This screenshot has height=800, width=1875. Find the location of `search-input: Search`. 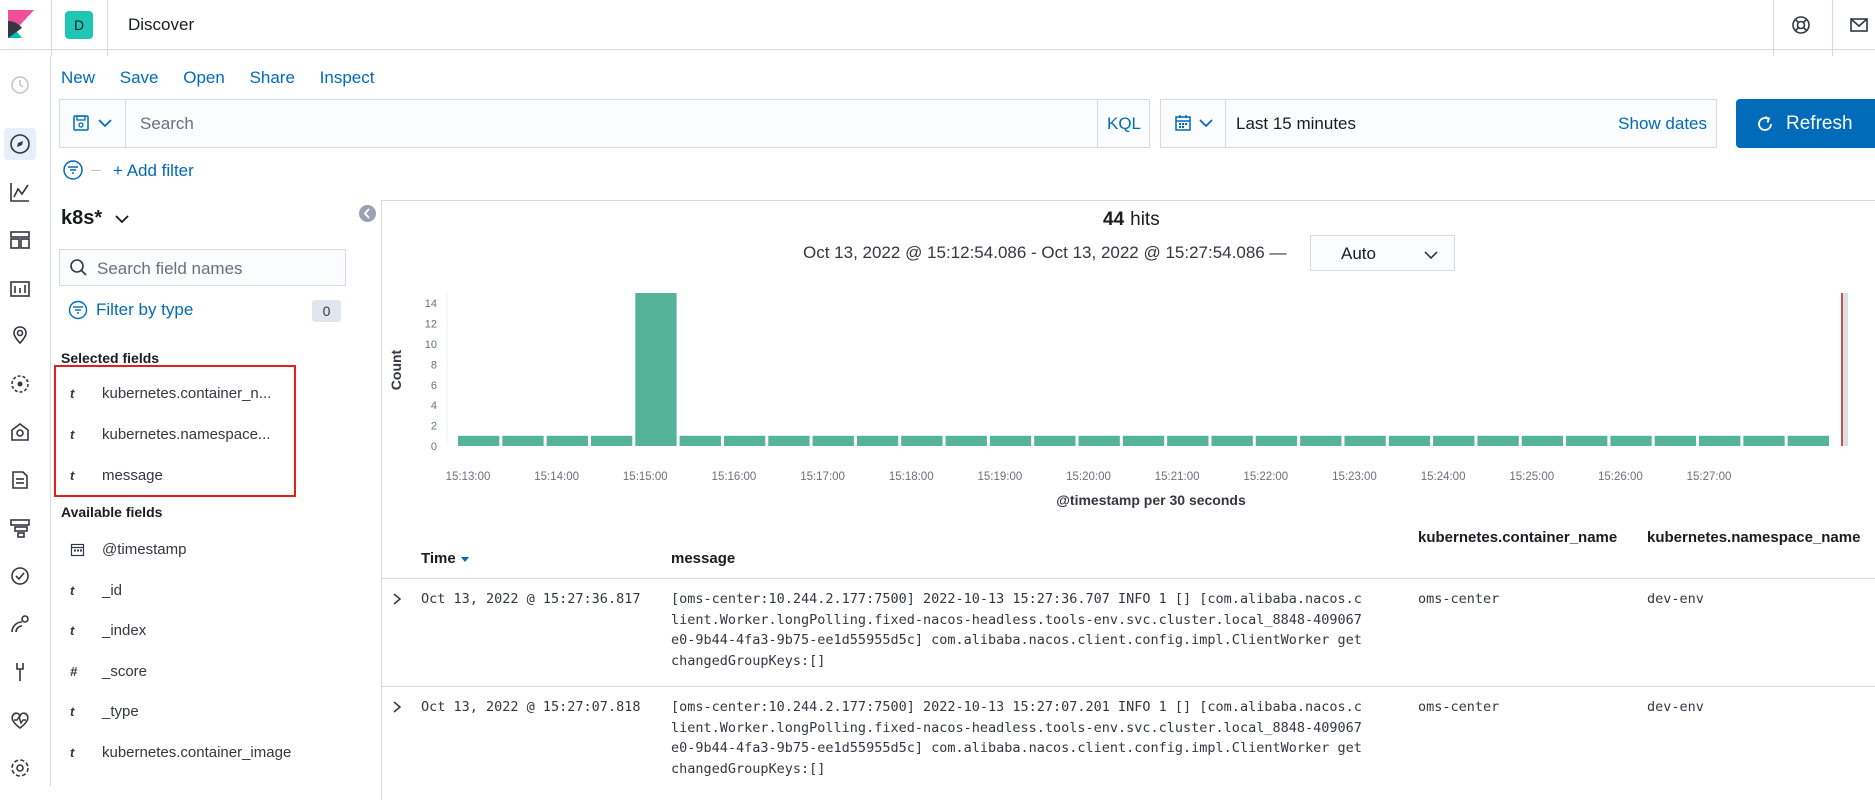

search-input: Search is located at coordinates (167, 124).